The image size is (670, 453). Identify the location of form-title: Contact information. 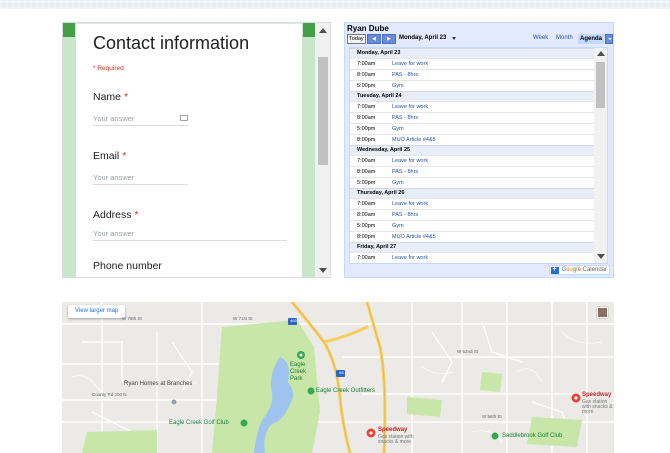
(171, 43).